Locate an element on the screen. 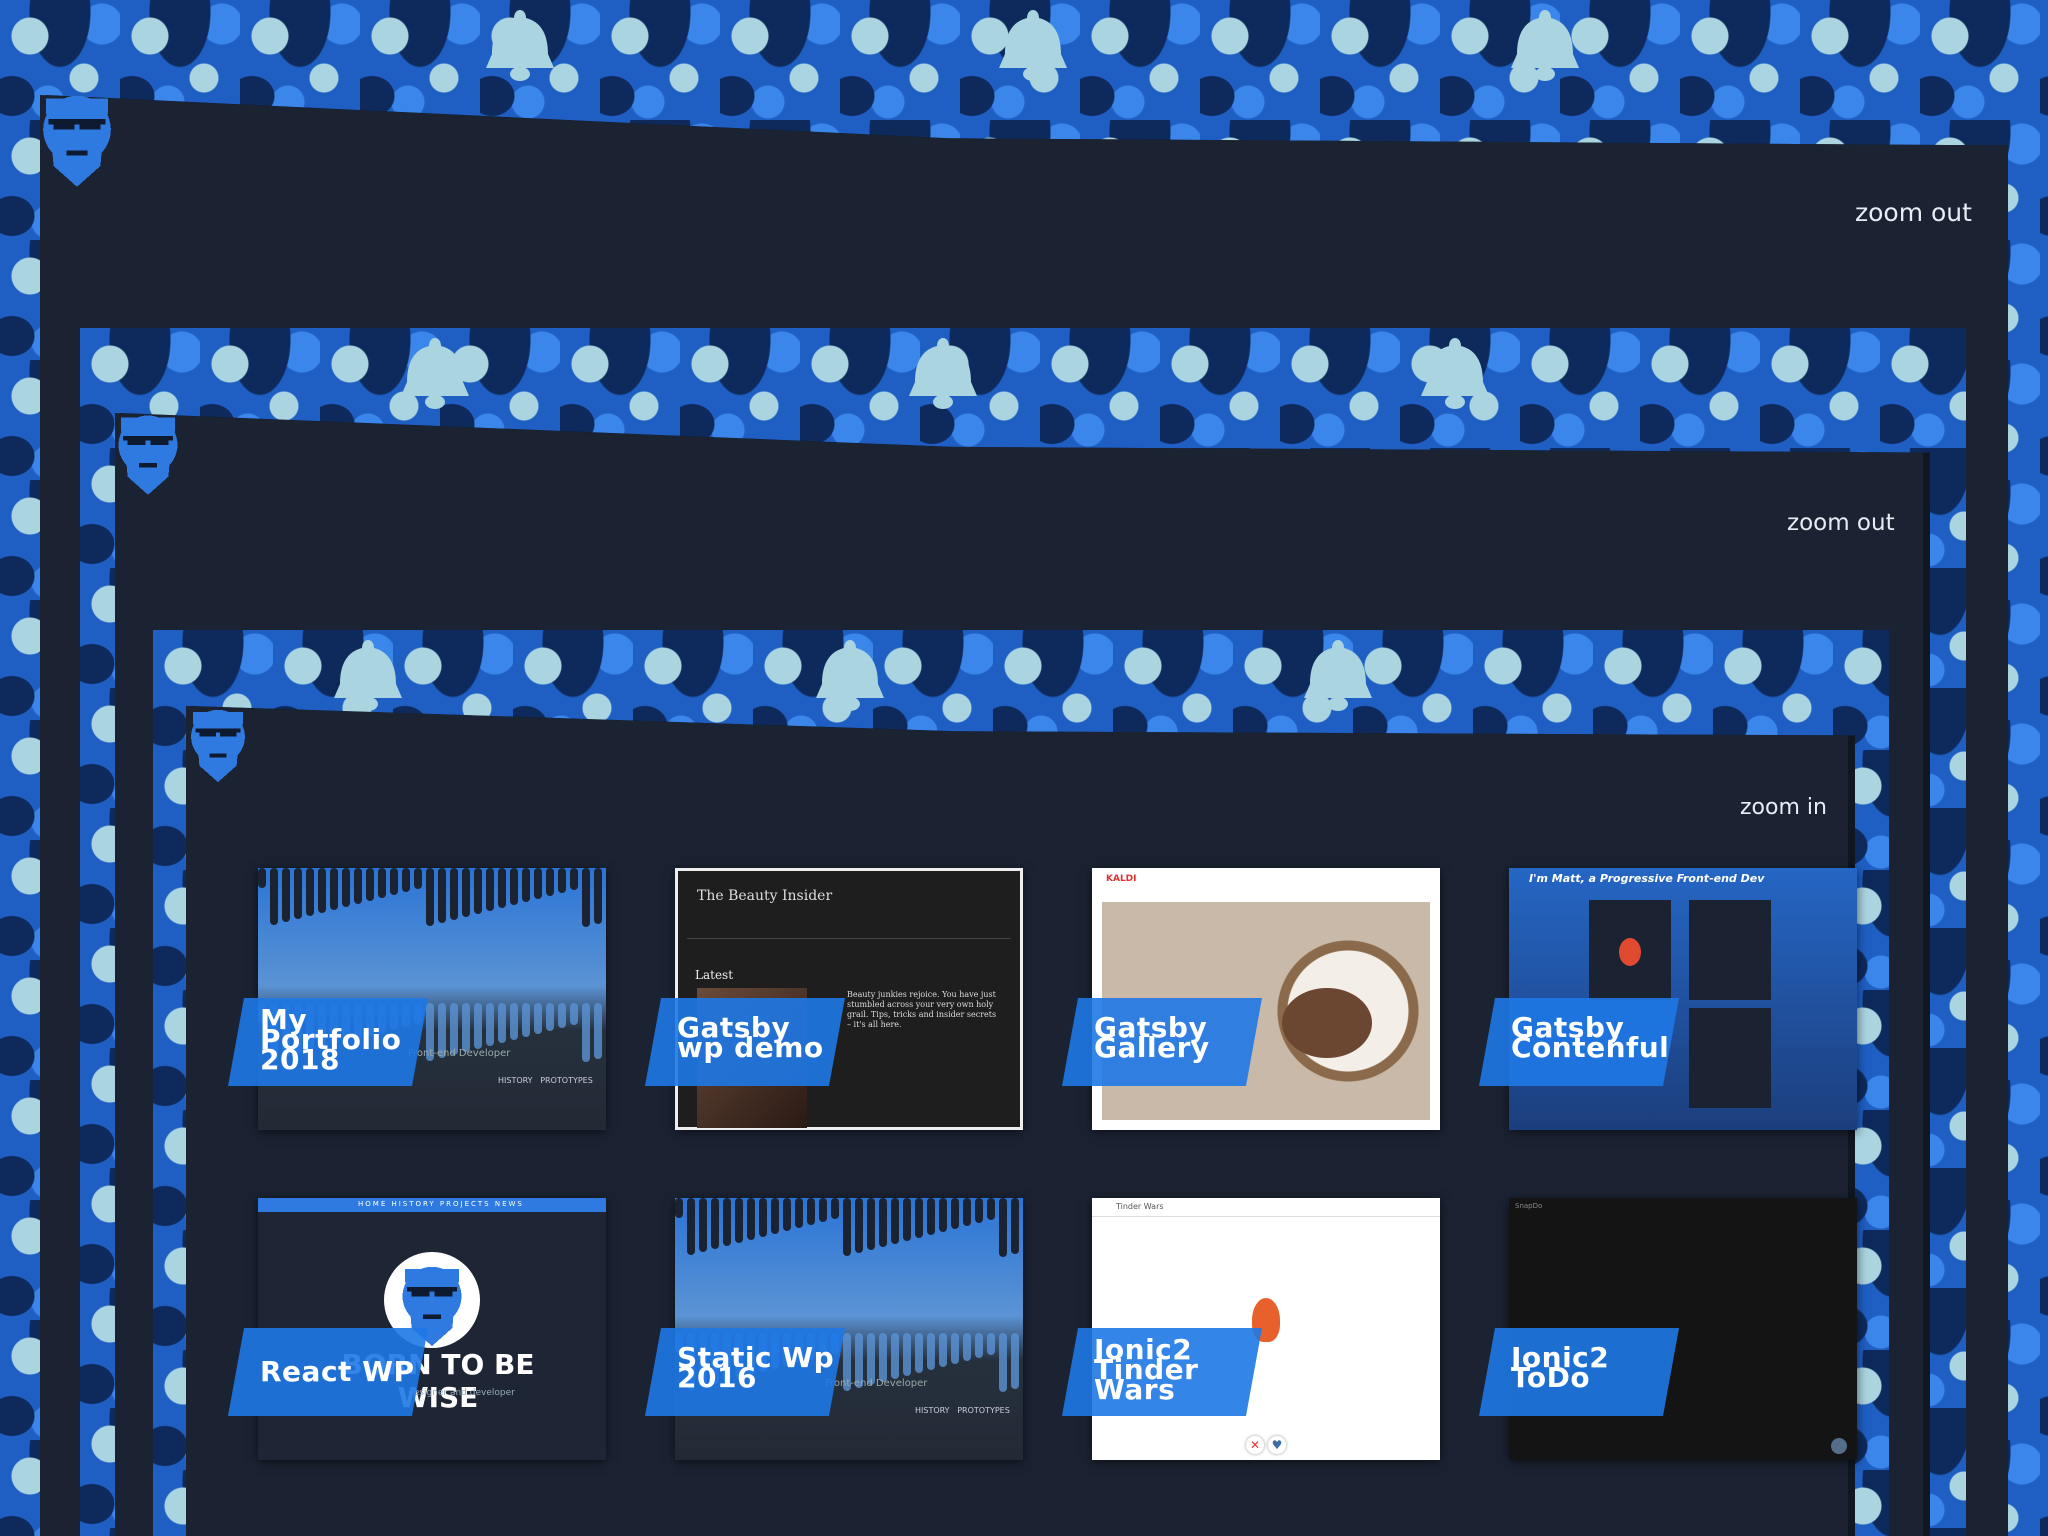  project-card: KALDI Gatsby Gallery is located at coordinates (1251, 999).